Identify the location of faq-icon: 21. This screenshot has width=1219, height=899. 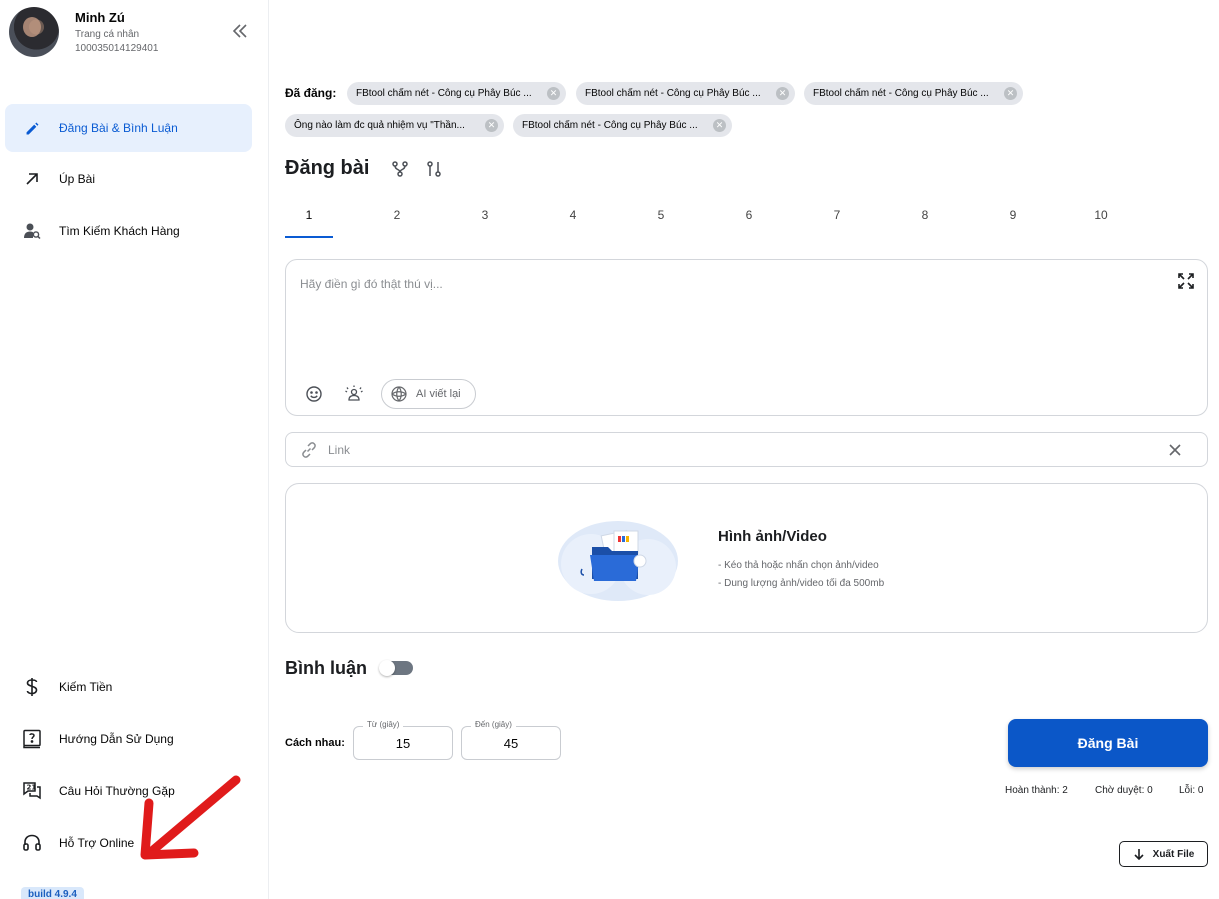
(32, 791).